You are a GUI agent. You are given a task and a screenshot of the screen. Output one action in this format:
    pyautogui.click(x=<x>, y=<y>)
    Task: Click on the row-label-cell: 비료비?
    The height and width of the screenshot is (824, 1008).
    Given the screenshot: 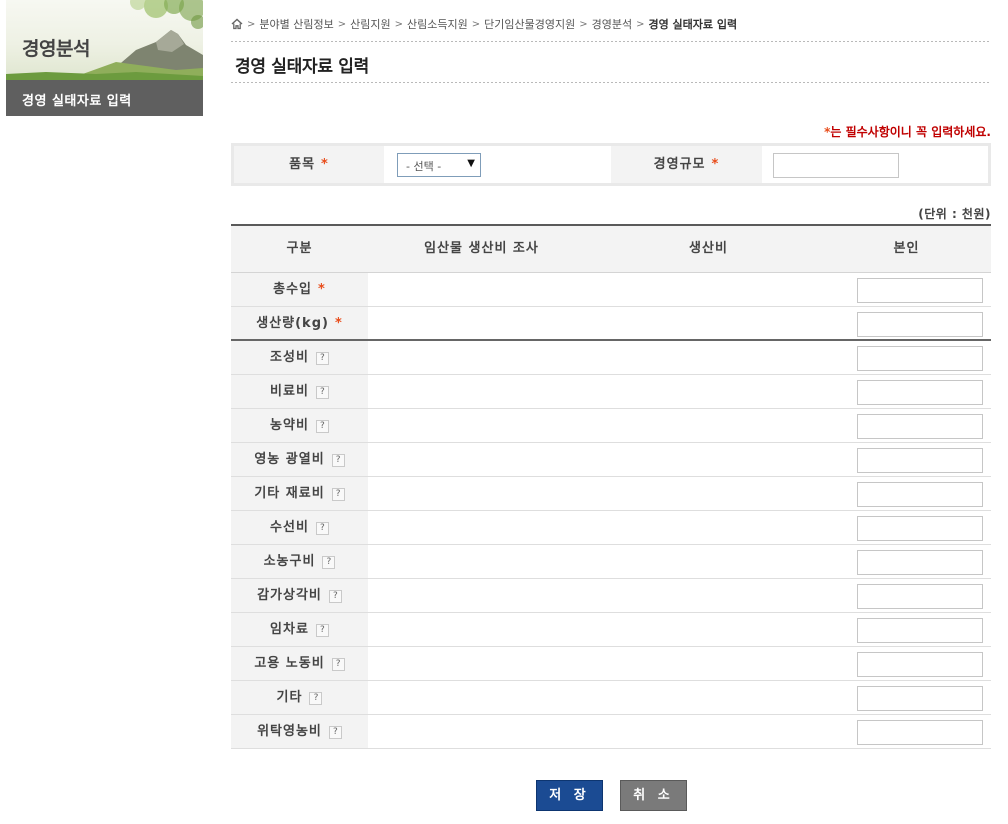 What is the action you would take?
    pyautogui.click(x=299, y=391)
    